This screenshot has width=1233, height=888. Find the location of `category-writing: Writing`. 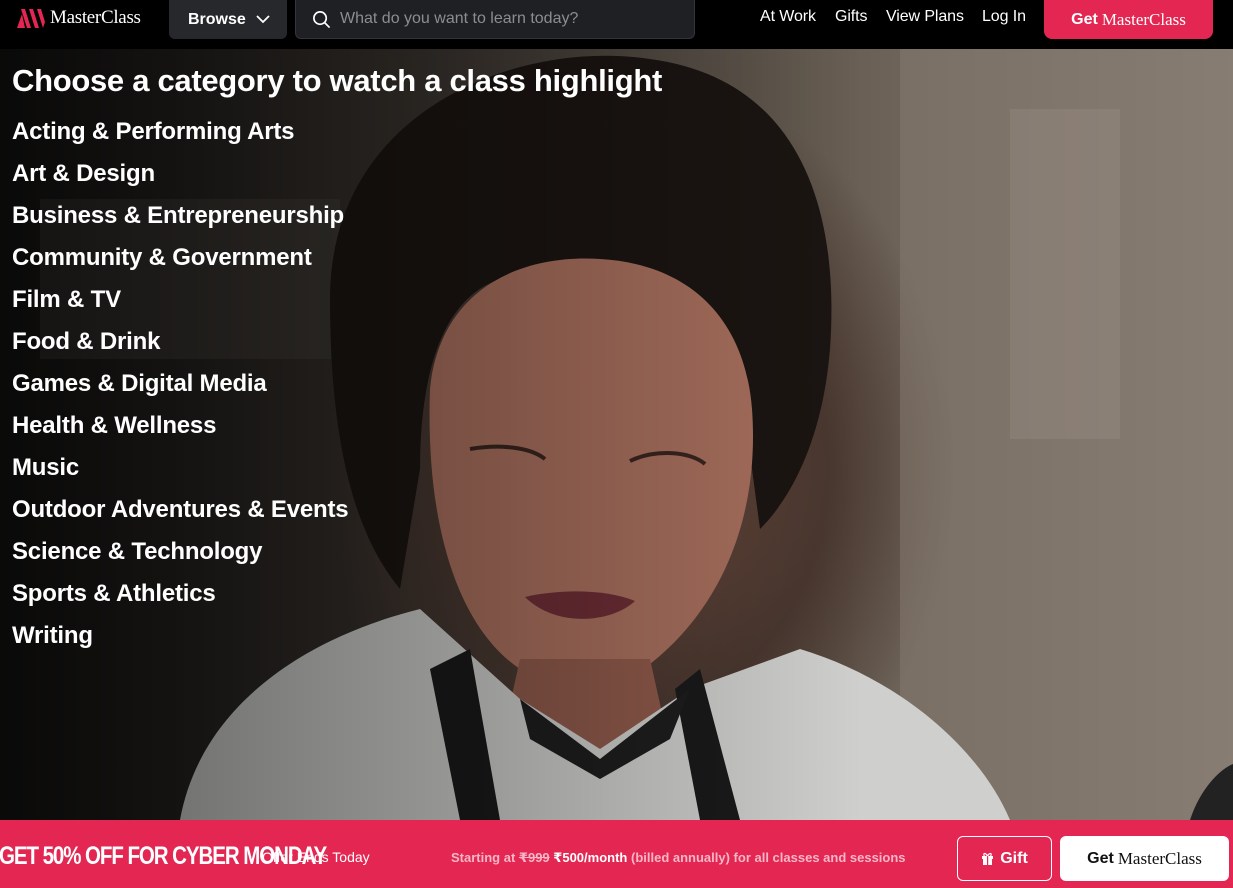

category-writing: Writing is located at coordinates (180, 643).